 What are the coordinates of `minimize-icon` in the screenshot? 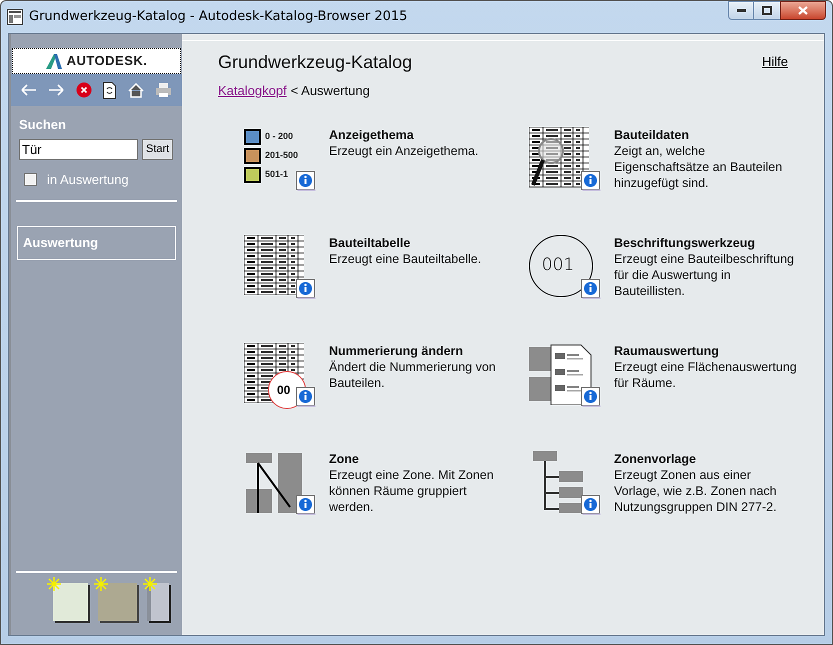 It's located at (741, 10).